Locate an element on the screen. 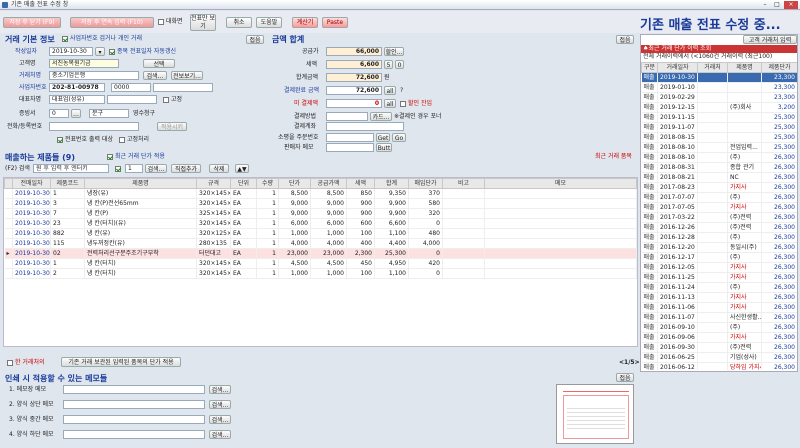 This screenshot has height=448, width=800. item-price: 4,000 is located at coordinates (294, 243).